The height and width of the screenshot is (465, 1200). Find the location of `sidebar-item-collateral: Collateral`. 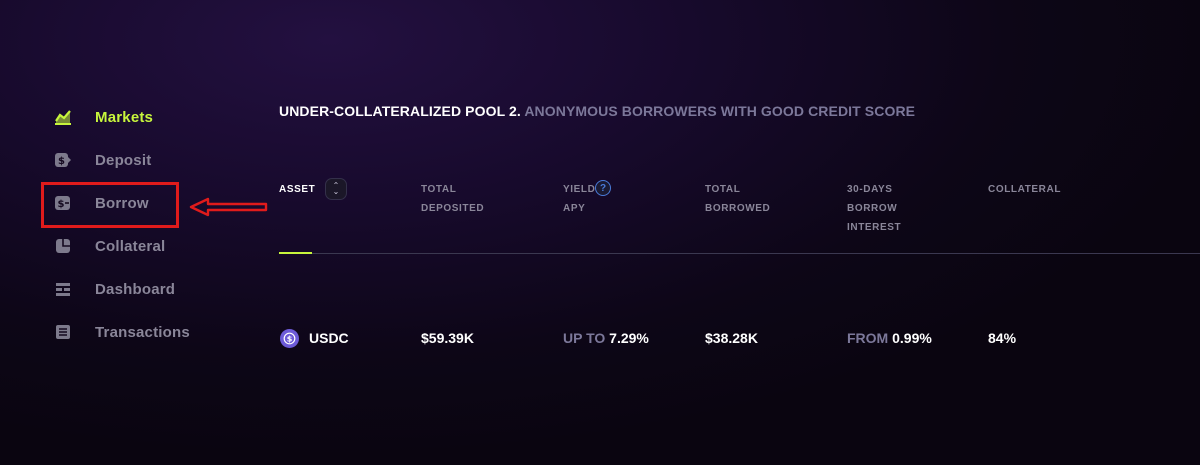

sidebar-item-collateral: Collateral is located at coordinates (139, 246).